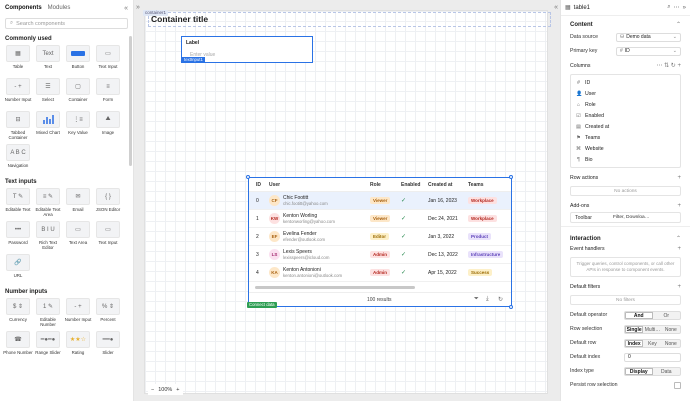  What do you see at coordinates (78, 60) in the screenshot?
I see `component-button: Button` at bounding box center [78, 60].